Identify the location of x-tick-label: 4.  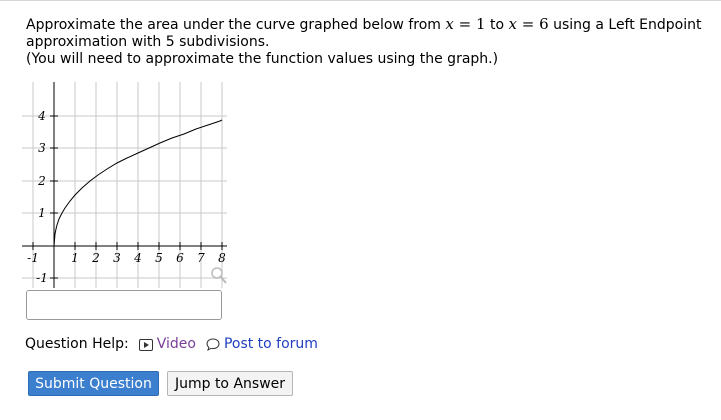
(137, 258).